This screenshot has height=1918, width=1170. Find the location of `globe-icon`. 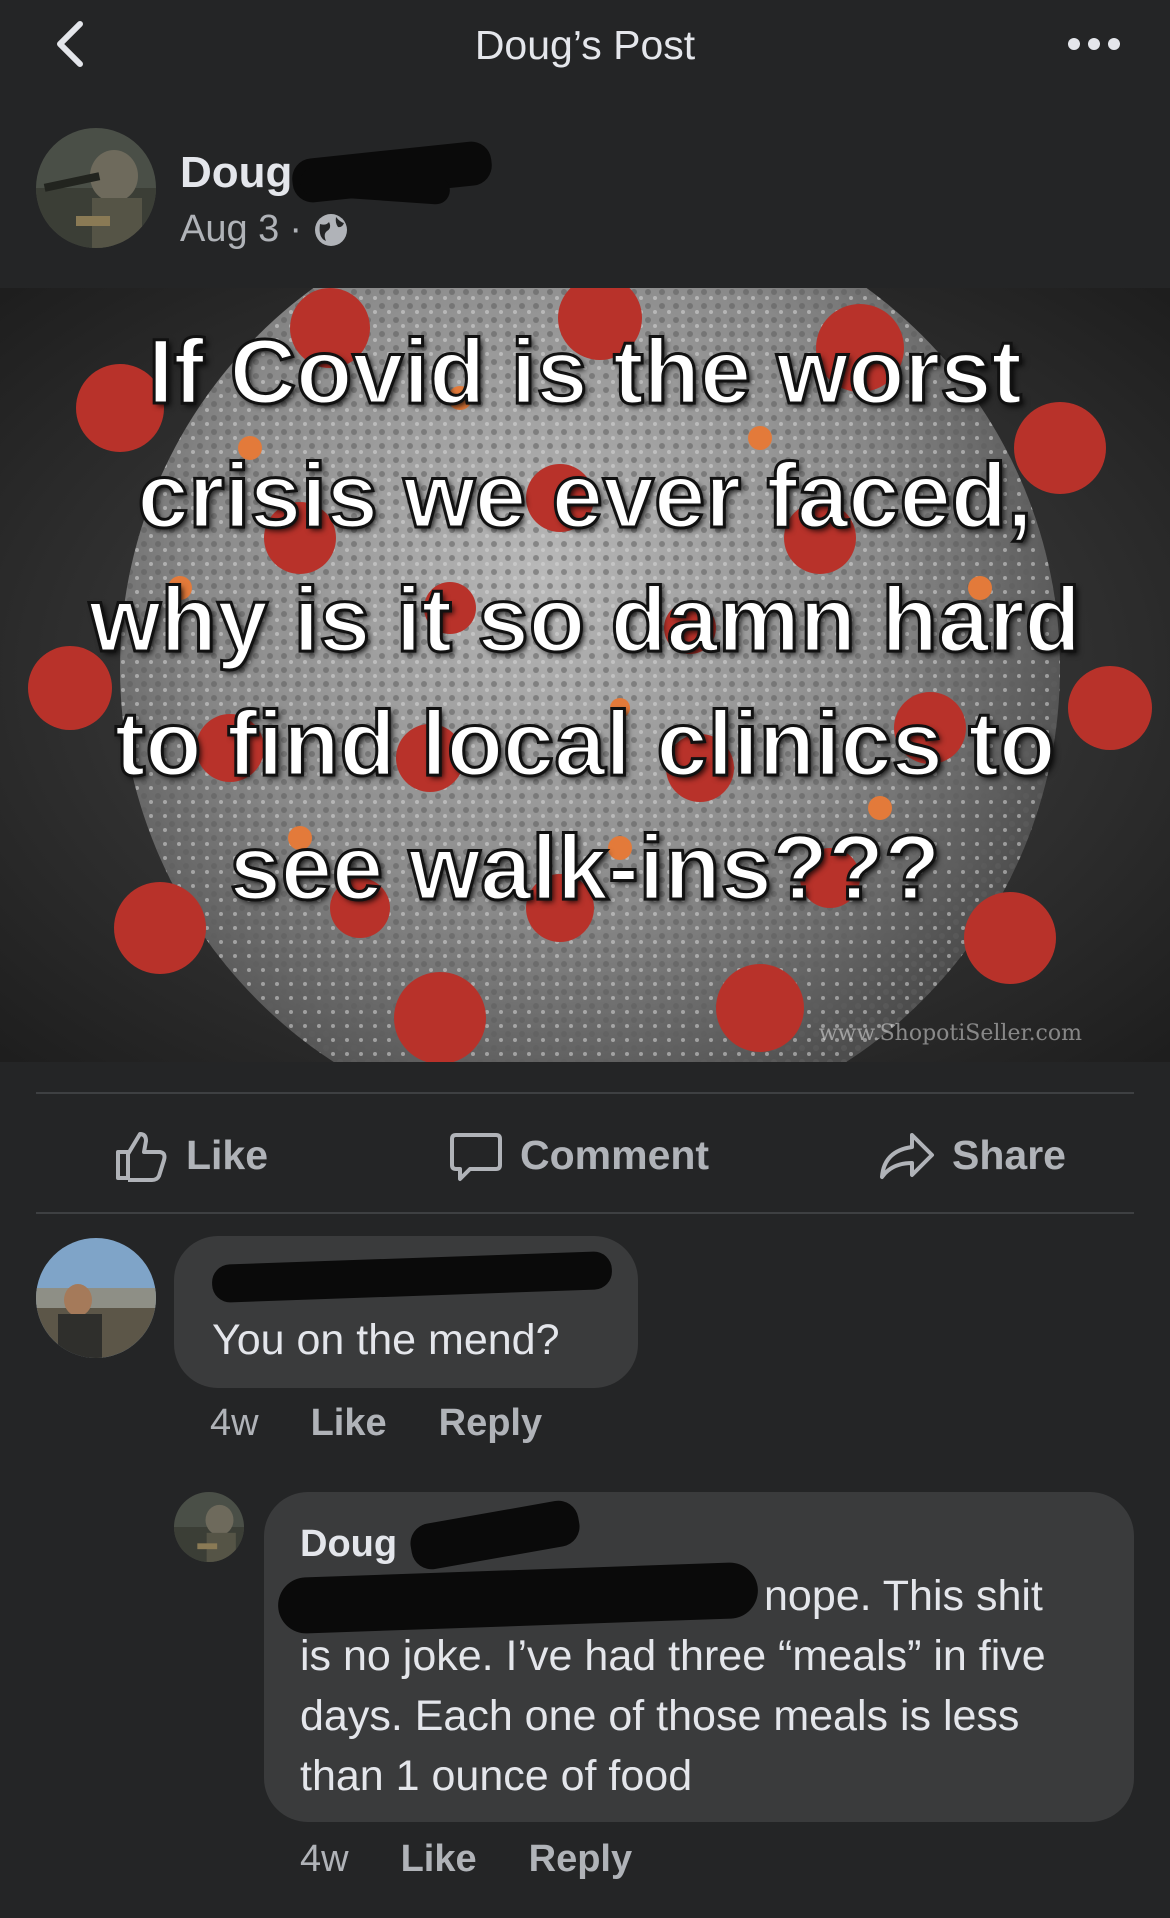

globe-icon is located at coordinates (330, 229).